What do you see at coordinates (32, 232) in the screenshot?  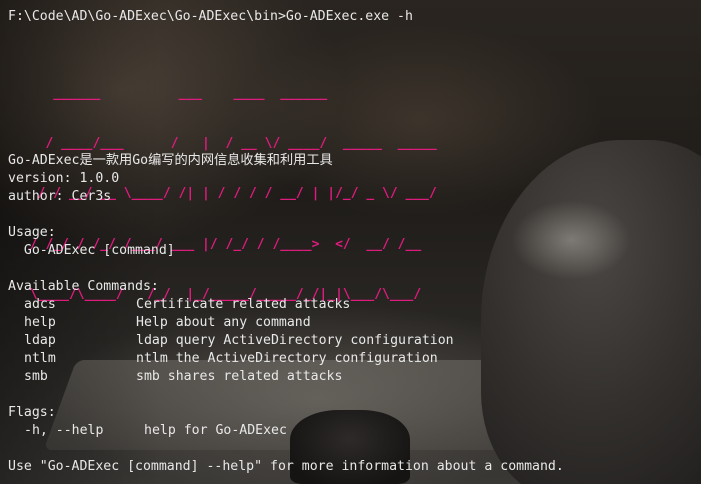 I see `usage-header: Usage:` at bounding box center [32, 232].